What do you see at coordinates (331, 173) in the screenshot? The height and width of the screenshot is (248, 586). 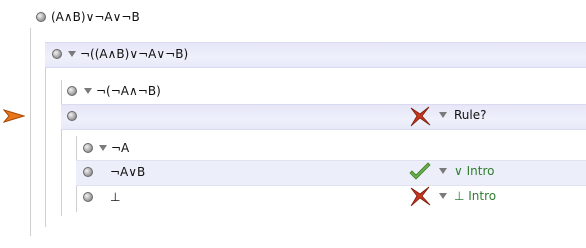 I see `derived-row-band` at bounding box center [331, 173].